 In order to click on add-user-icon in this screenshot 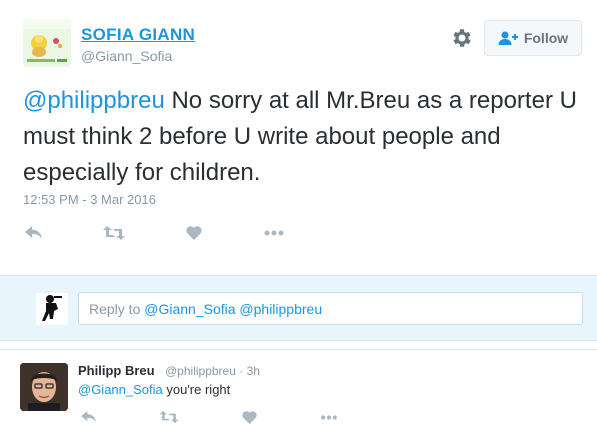, I will do `click(508, 38)`.